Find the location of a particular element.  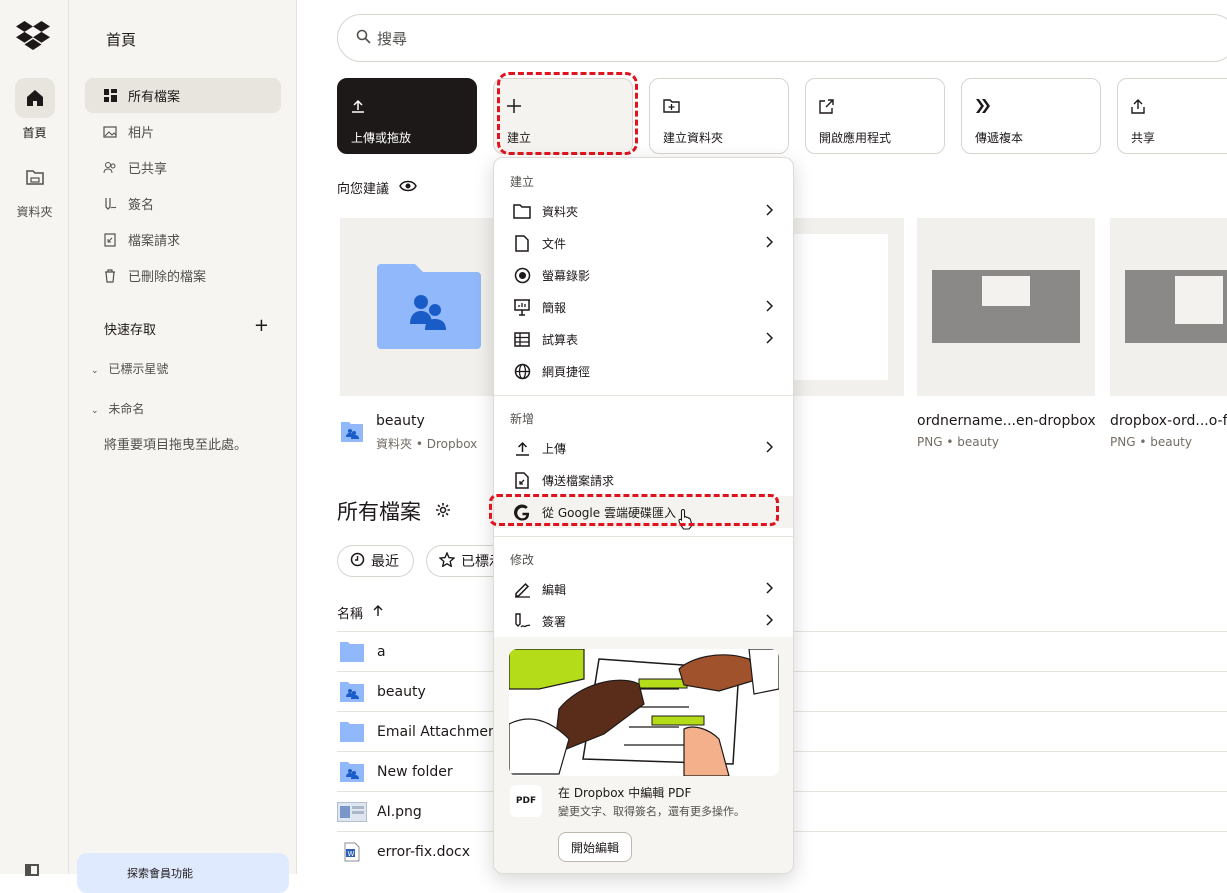

open-app-icon is located at coordinates (881, 106).